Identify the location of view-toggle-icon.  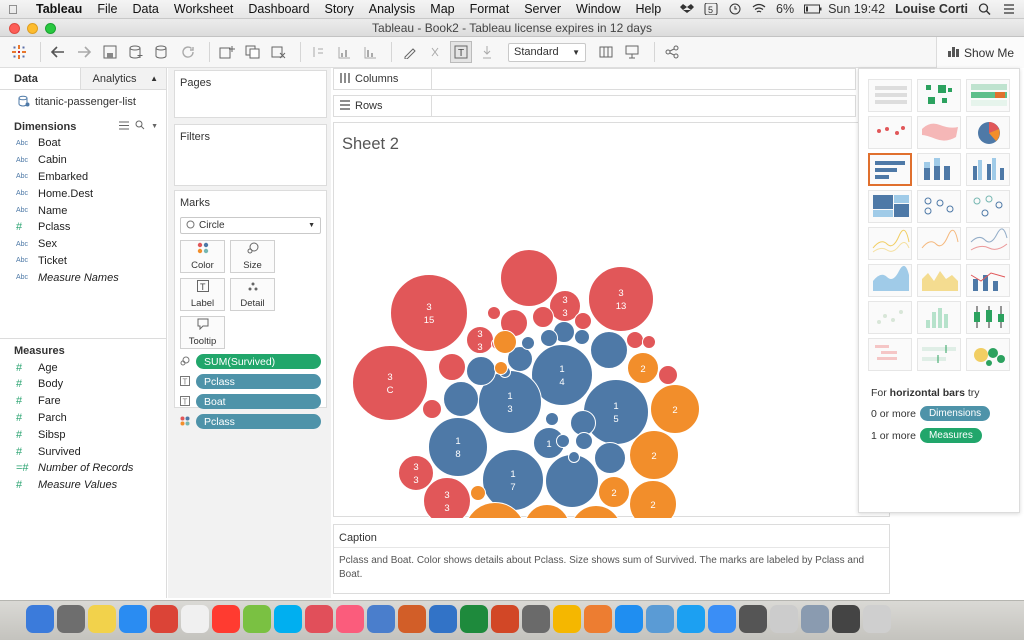
(124, 127).